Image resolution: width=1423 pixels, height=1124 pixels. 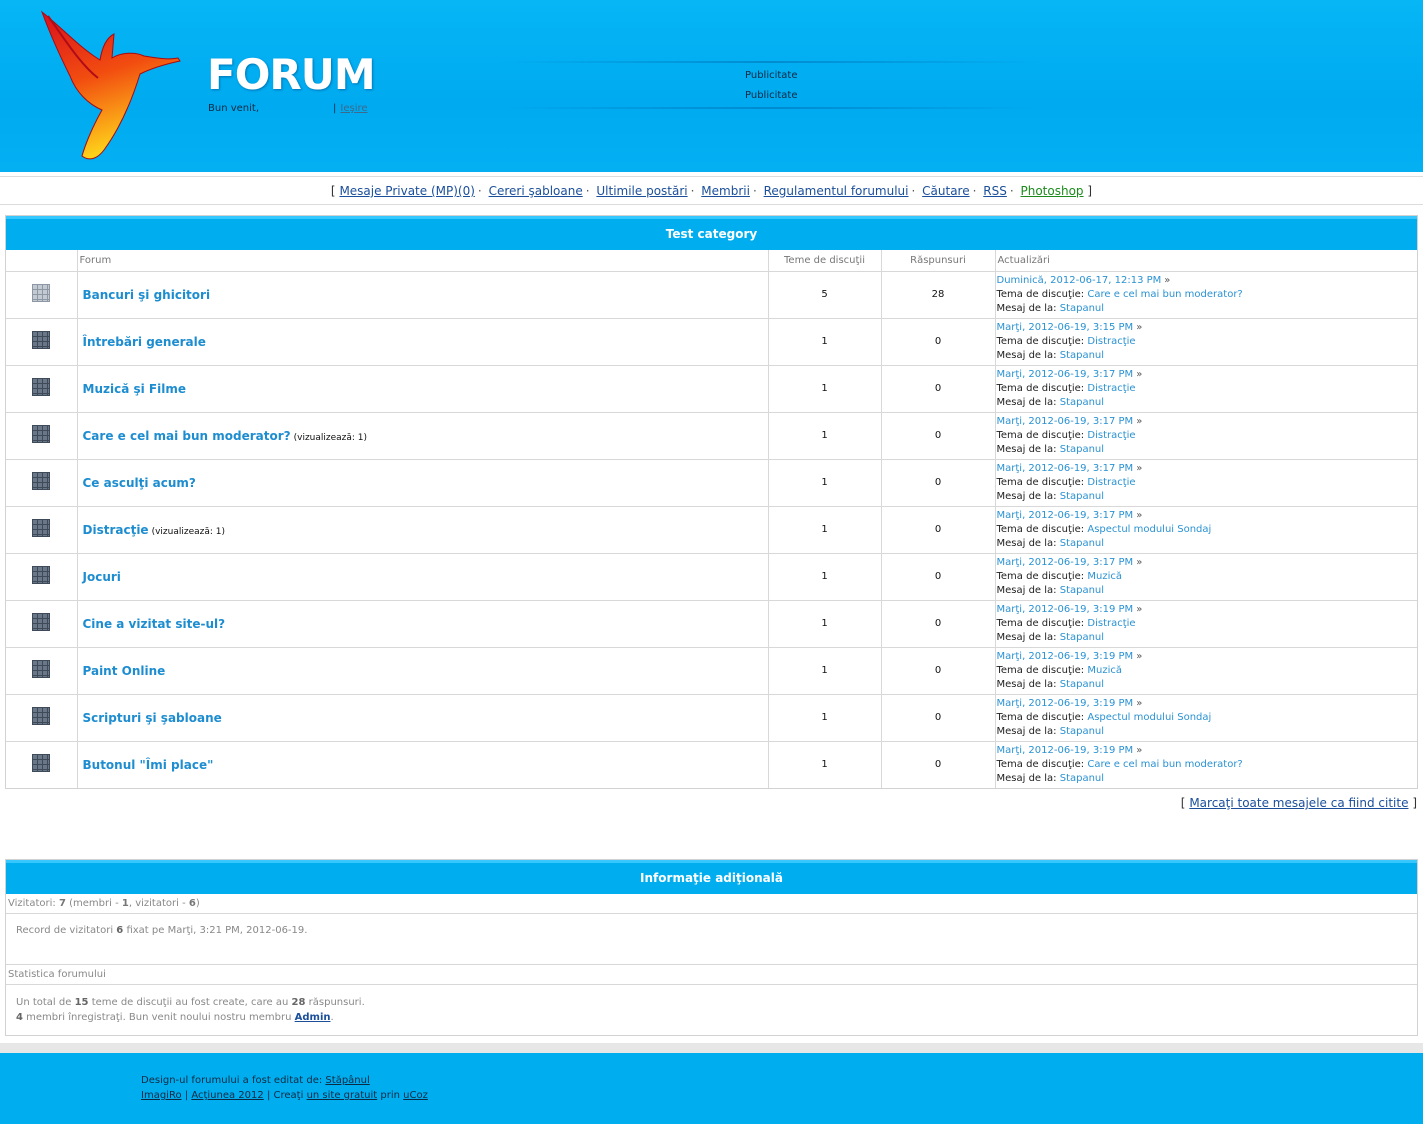 What do you see at coordinates (148, 765) in the screenshot?
I see `forum-link: Butonul "Îmi place"` at bounding box center [148, 765].